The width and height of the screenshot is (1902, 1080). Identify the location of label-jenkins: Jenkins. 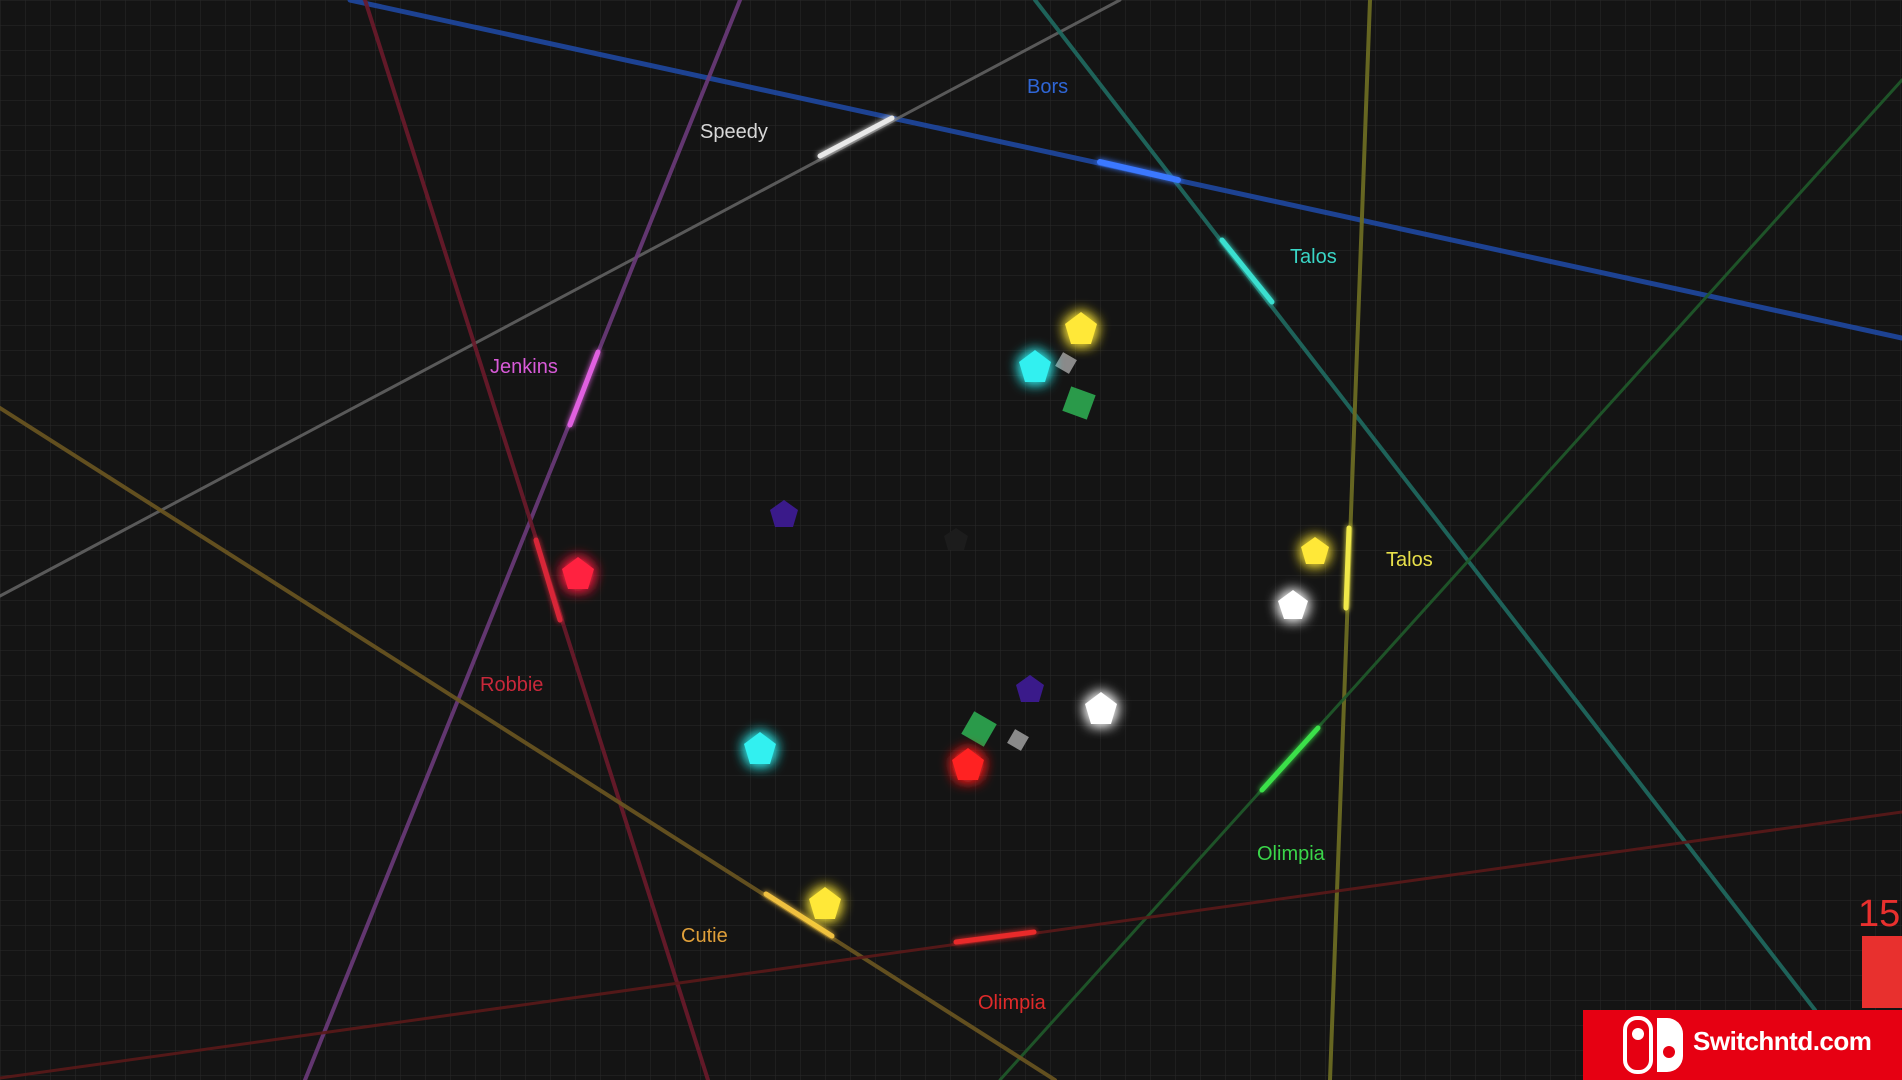
(524, 367).